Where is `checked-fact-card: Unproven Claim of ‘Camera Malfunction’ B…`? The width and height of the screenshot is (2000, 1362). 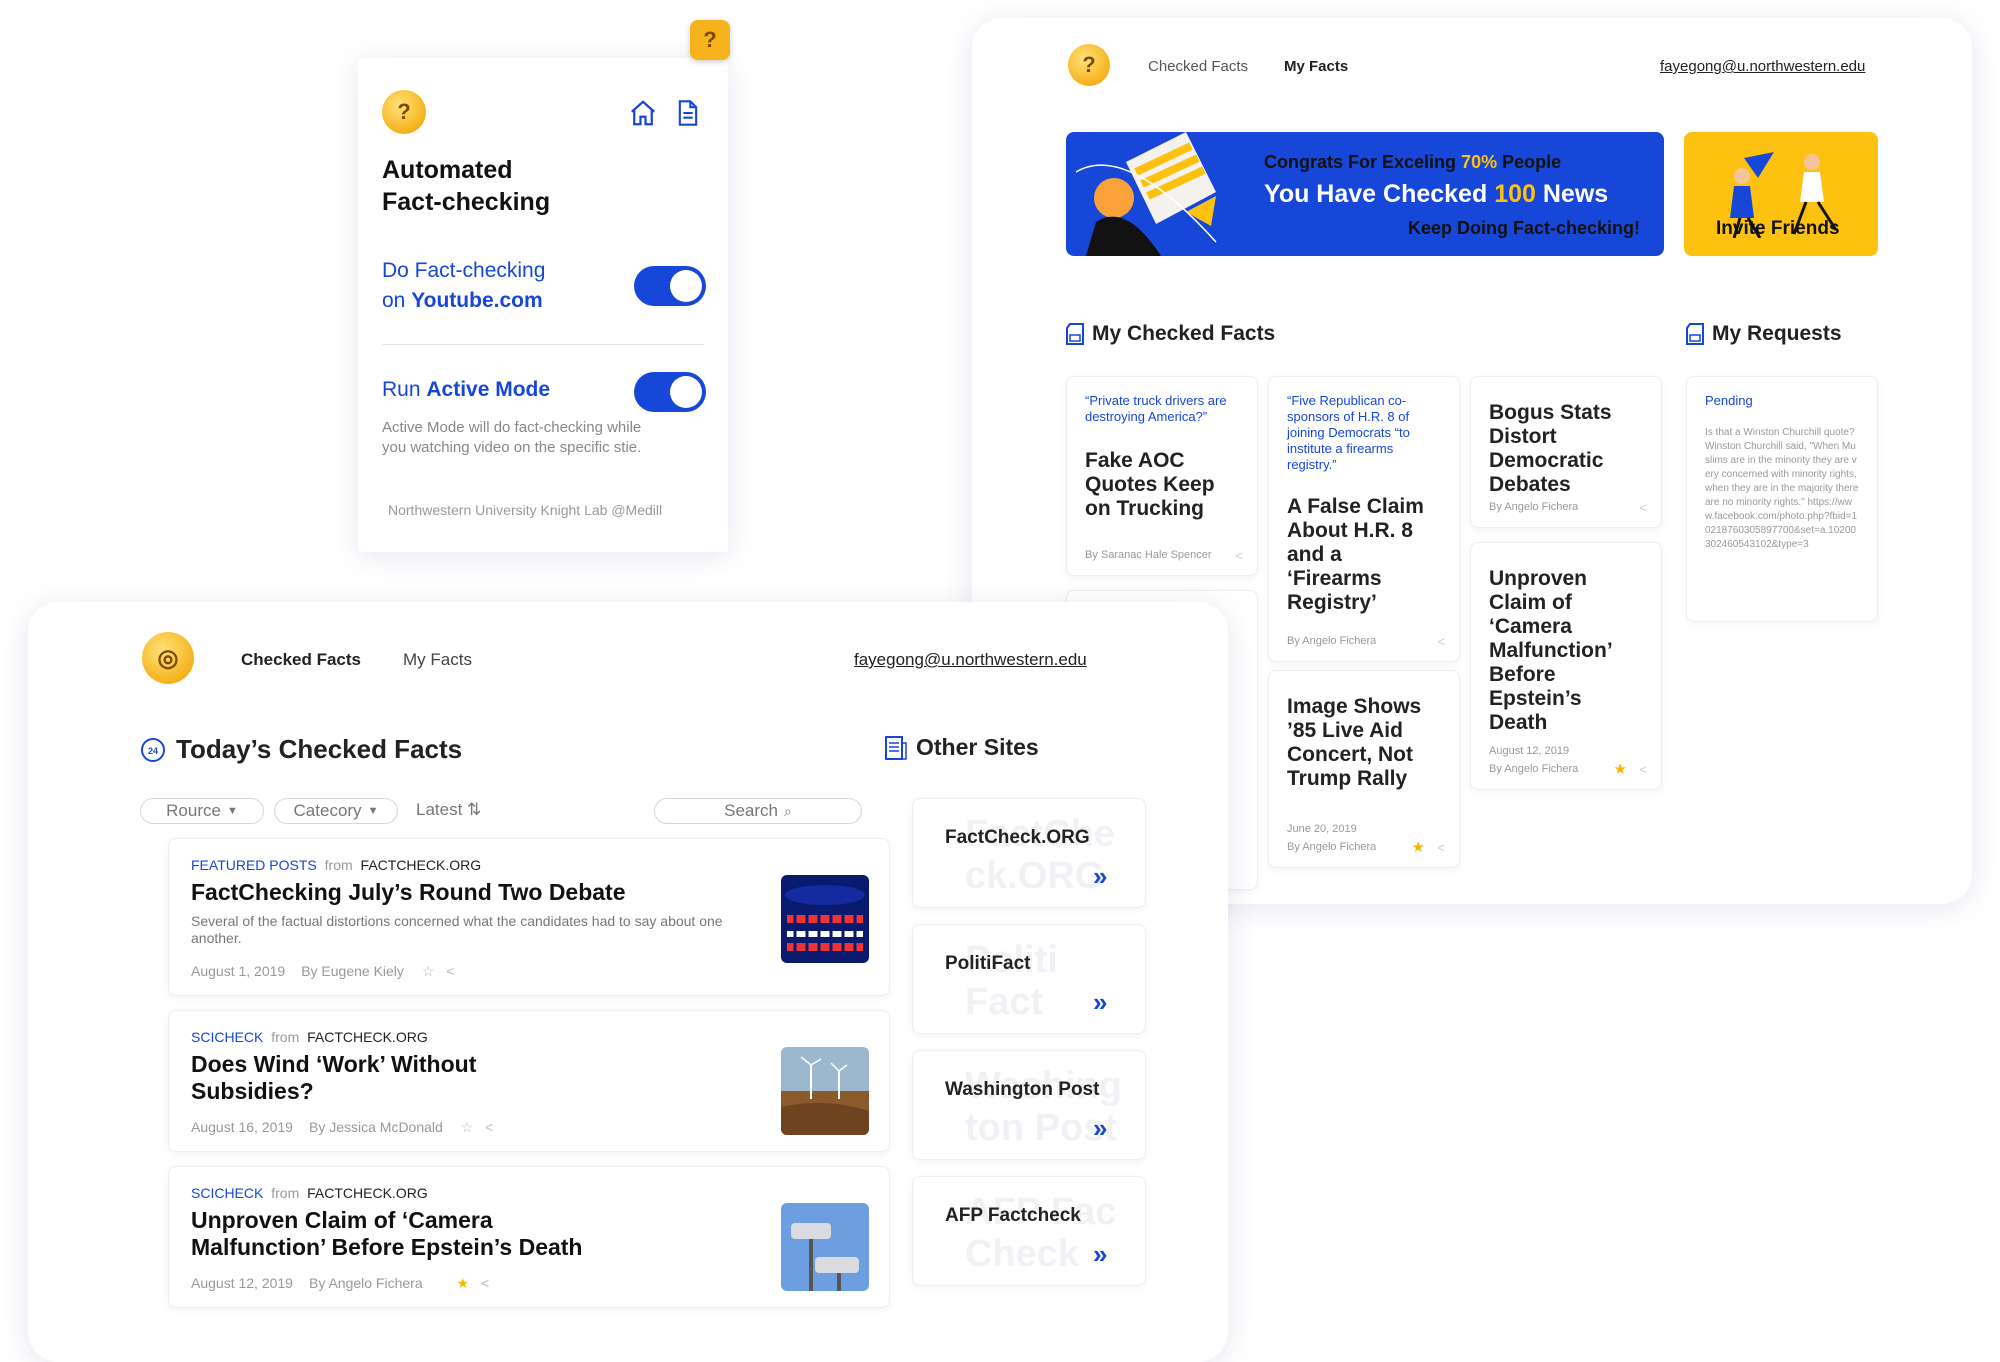 checked-fact-card: Unproven Claim of ‘Camera Malfunction’ B… is located at coordinates (1566, 666).